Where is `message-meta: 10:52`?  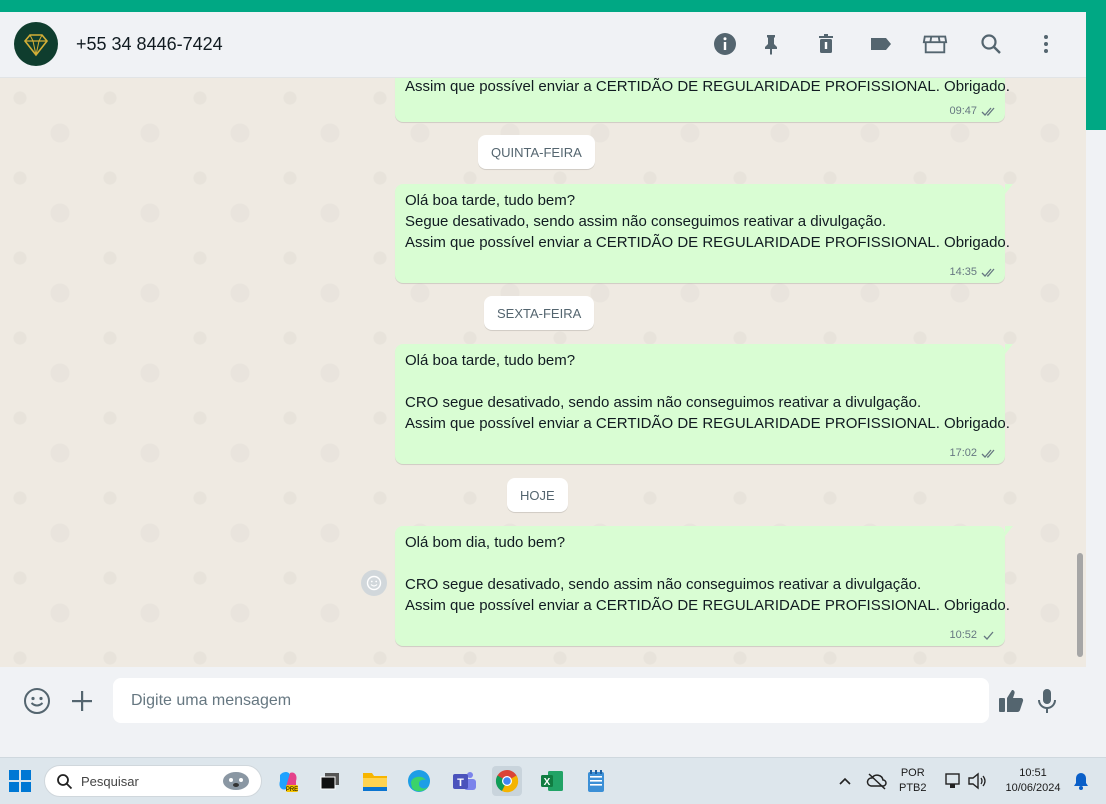 message-meta: 10:52 is located at coordinates (973, 635).